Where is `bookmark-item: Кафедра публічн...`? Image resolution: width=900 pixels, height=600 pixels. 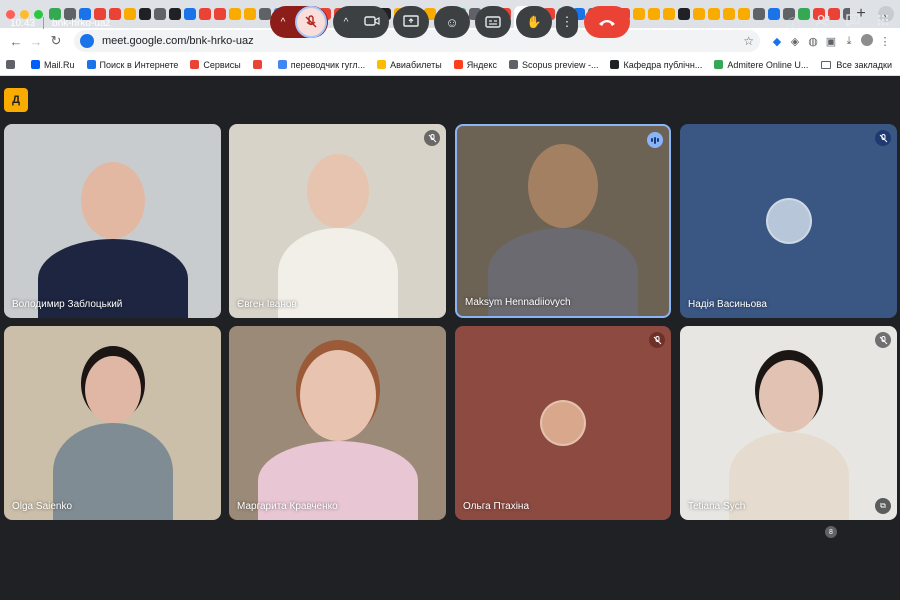
bookmark-item: Кафедра публічн... is located at coordinates (656, 65).